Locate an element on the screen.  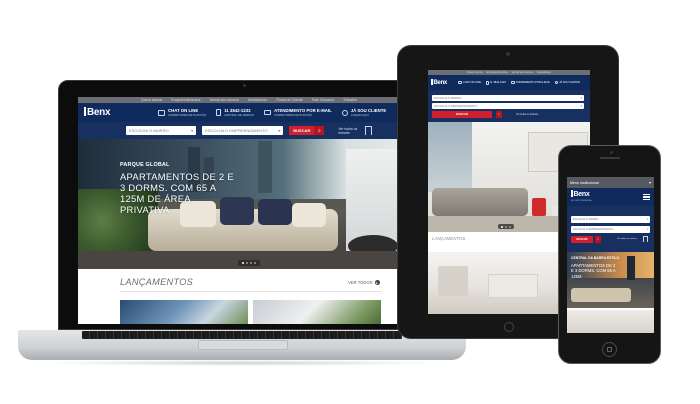
sales-phone: 11 3842-1333 is located at coordinates (495, 82).